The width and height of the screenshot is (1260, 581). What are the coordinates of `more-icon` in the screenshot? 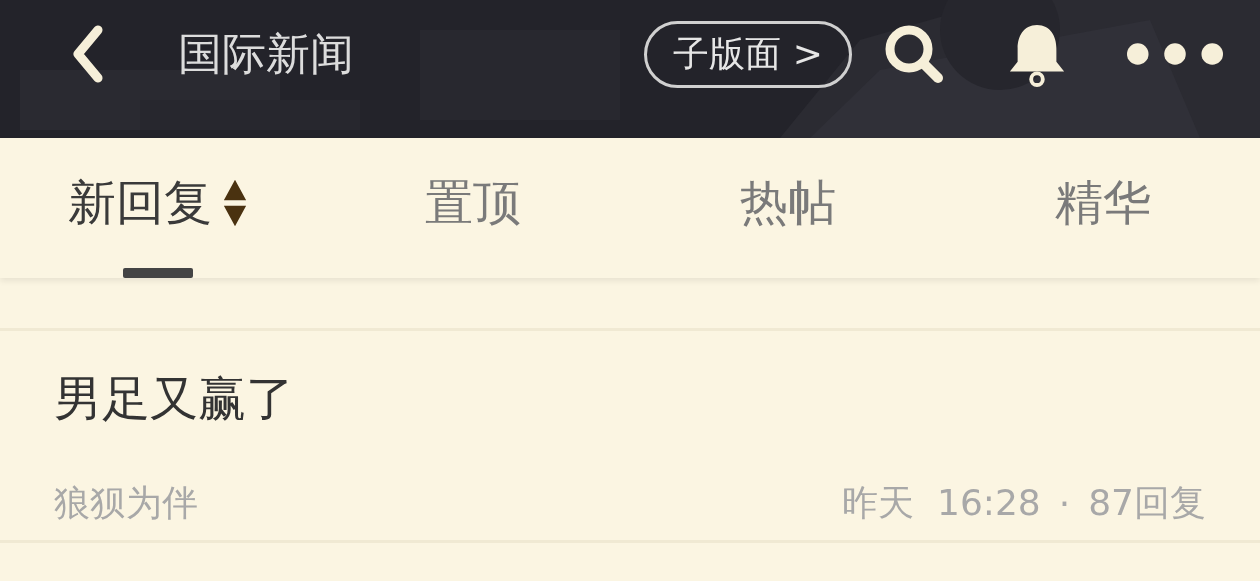 It's located at (1175, 54).